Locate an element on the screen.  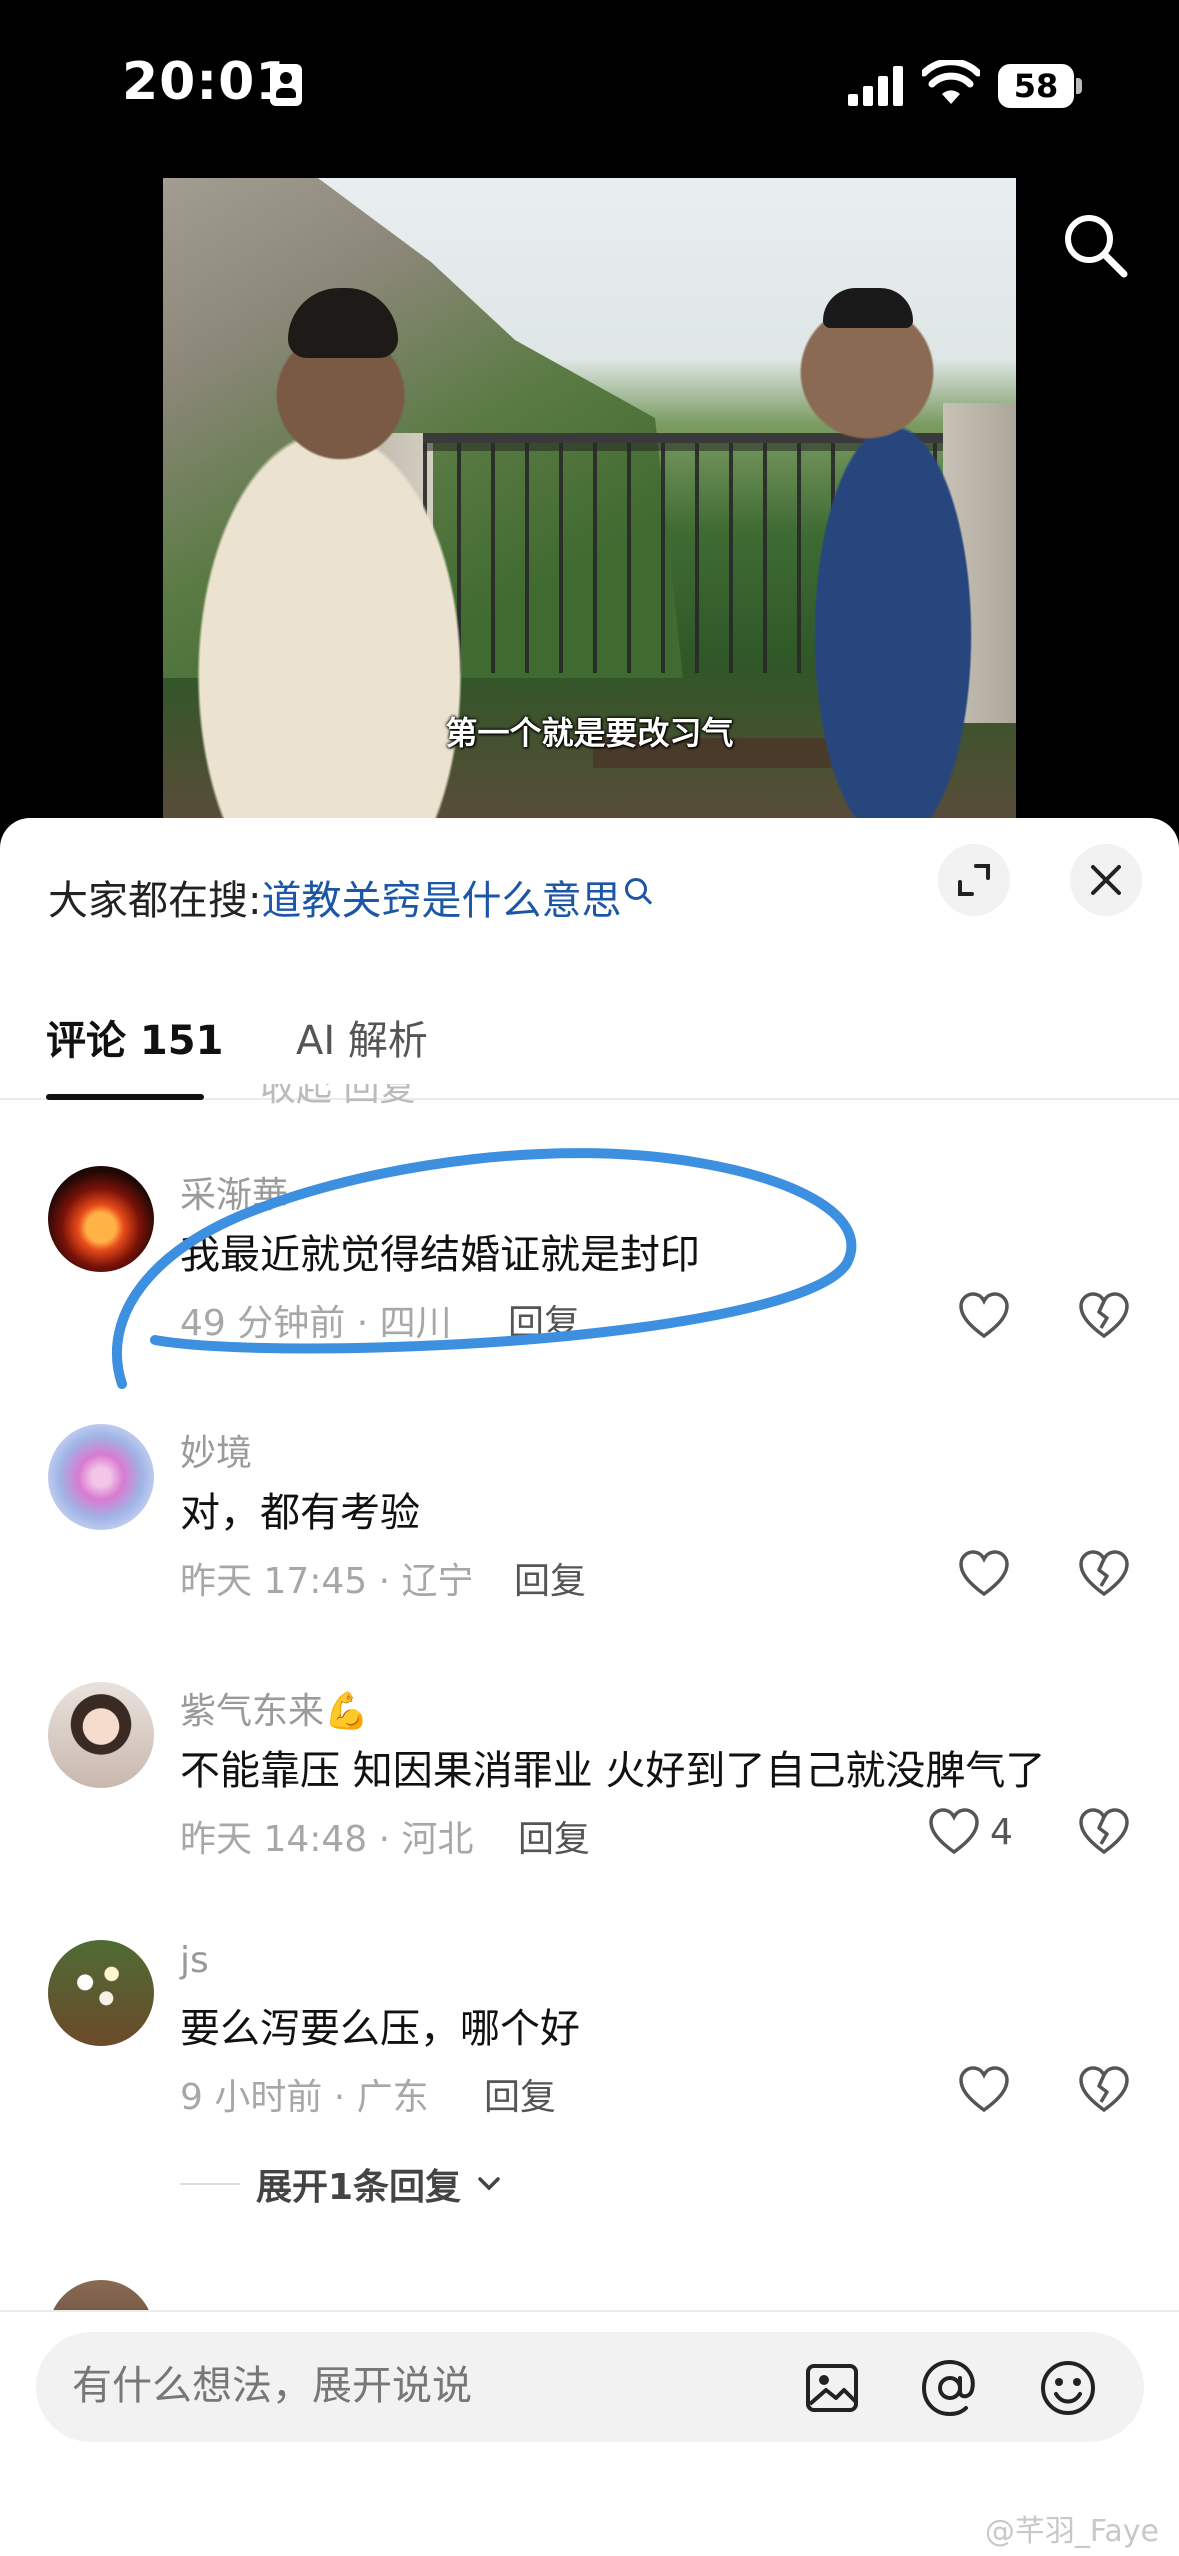
search-icon is located at coordinates (1095, 245).